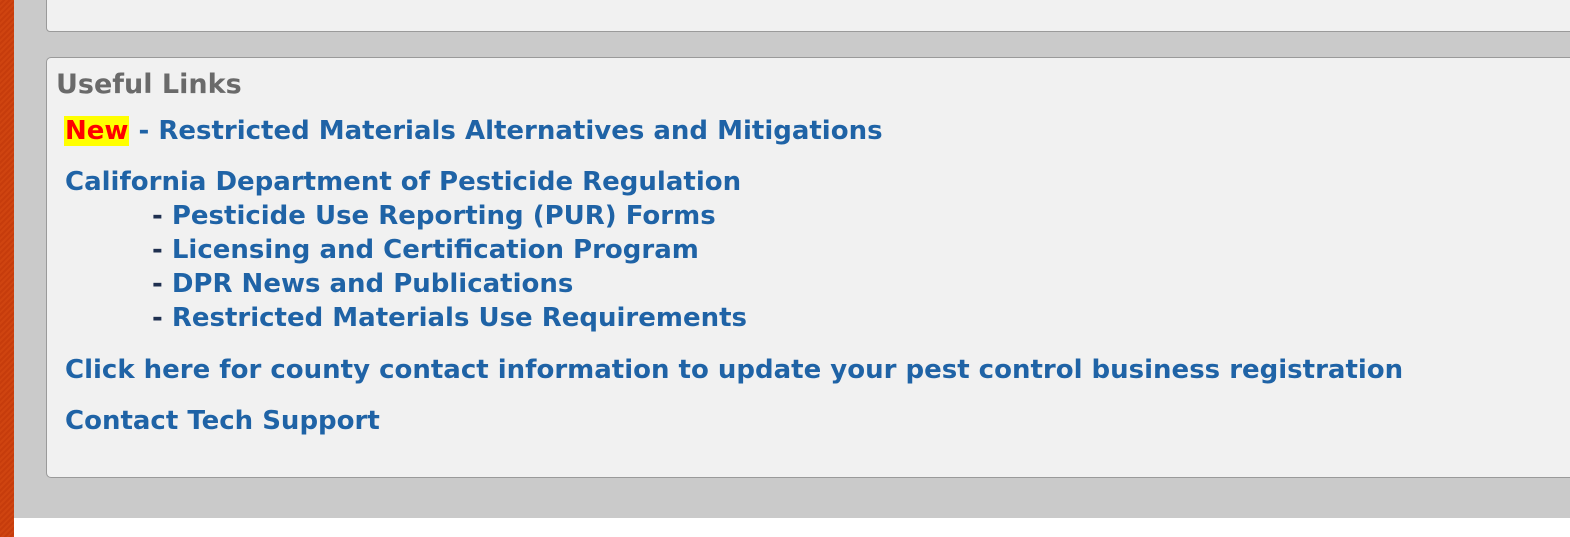 This screenshot has height=537, width=1570. I want to click on sub-link-row: - Licensing and Certification Program, so click(425, 250).